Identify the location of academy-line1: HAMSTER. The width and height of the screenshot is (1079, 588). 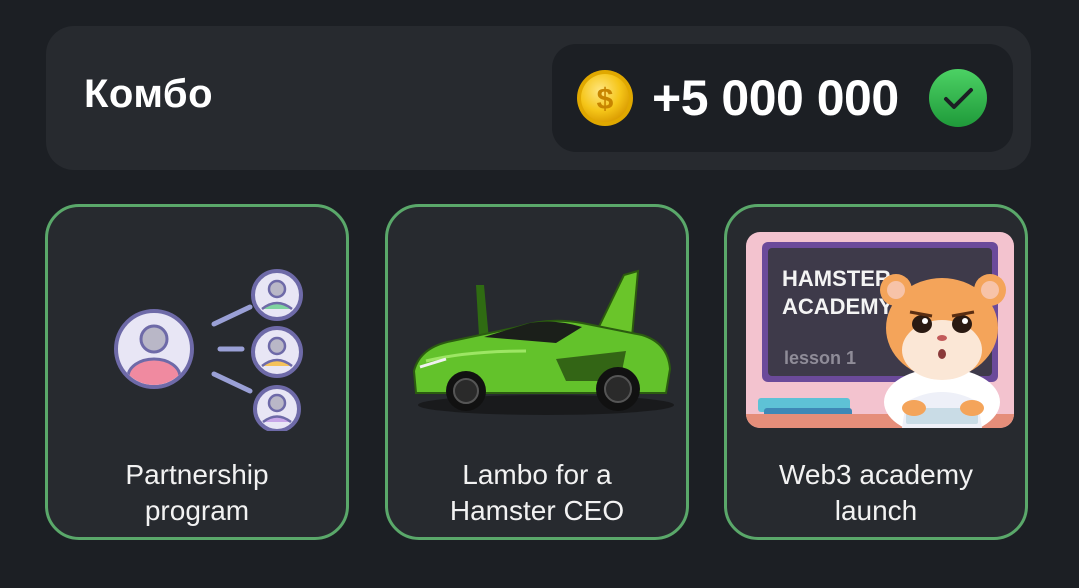
(836, 278).